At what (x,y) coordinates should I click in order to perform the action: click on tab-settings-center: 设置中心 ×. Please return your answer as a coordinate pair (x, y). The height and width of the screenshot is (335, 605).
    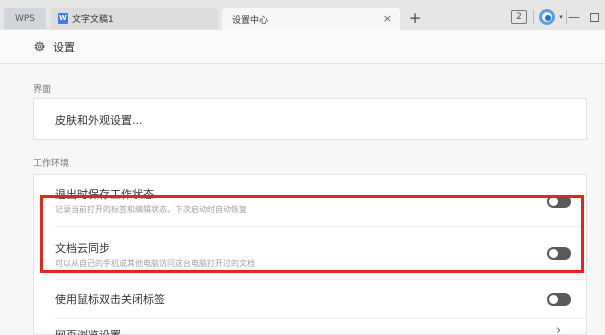
    Looking at the image, I should click on (311, 19).